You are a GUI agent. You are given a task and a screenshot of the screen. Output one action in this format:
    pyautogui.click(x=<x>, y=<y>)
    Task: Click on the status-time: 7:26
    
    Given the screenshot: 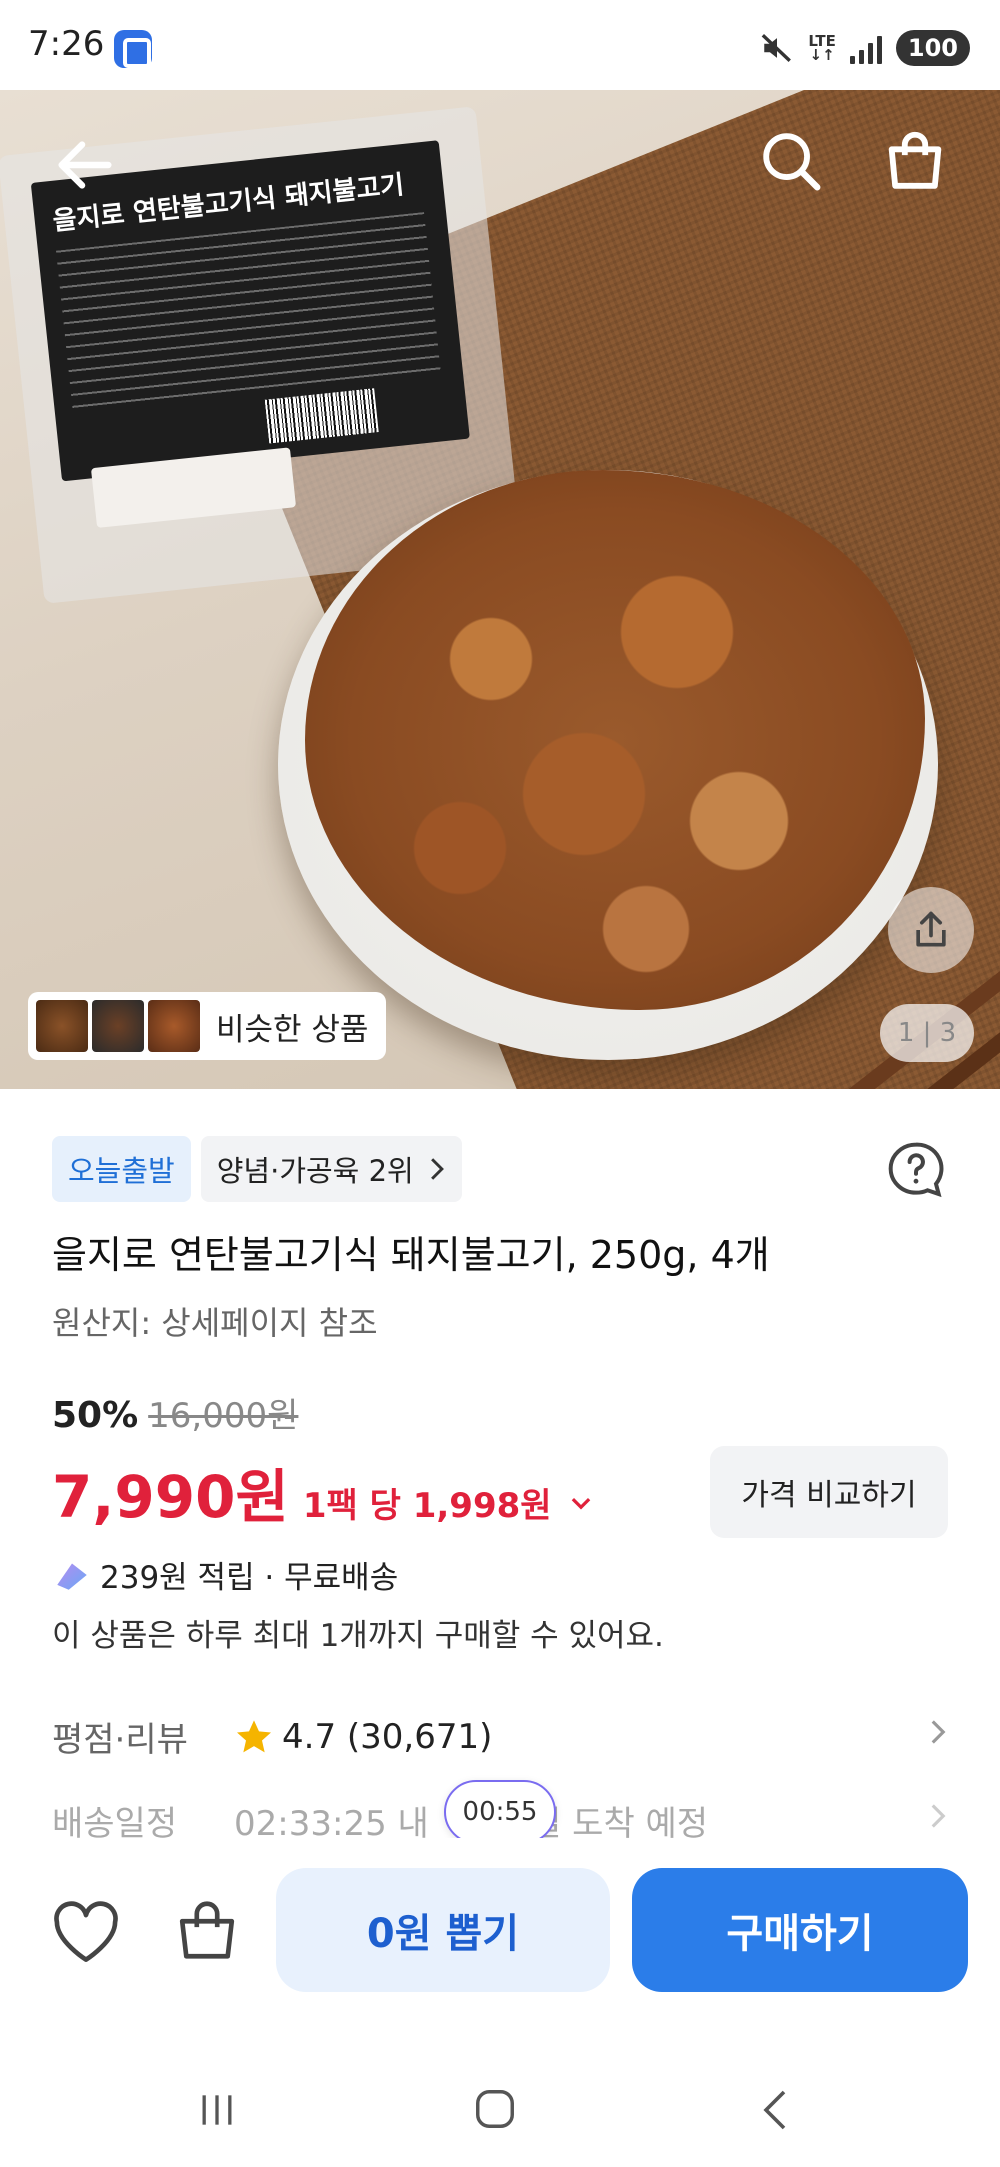 What is the action you would take?
    pyautogui.click(x=66, y=44)
    